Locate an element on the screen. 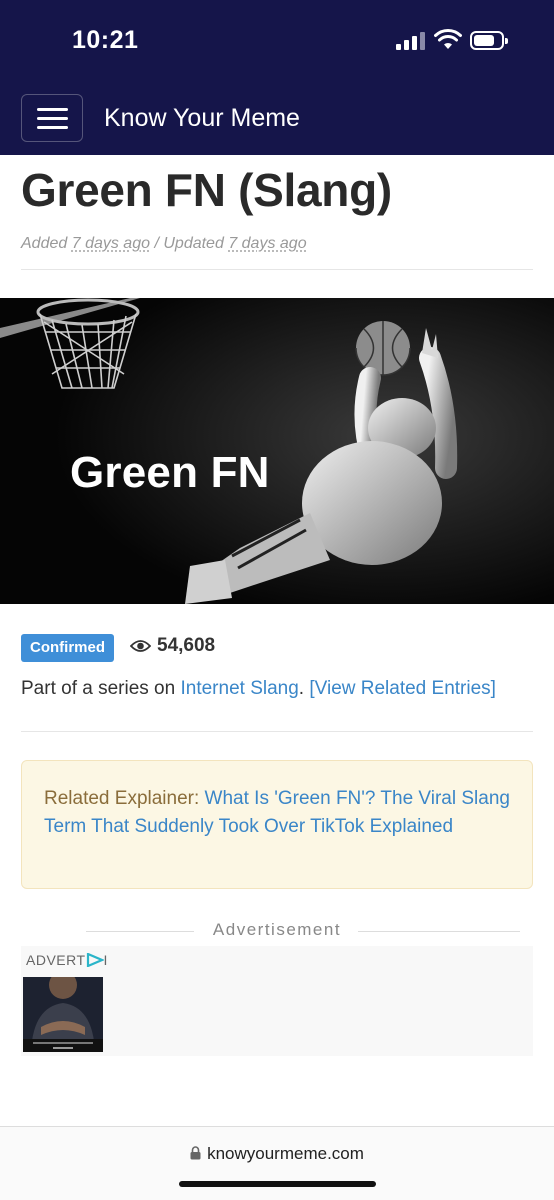 Image resolution: width=554 pixels, height=1200 pixels. series-period: . is located at coordinates (301, 688).